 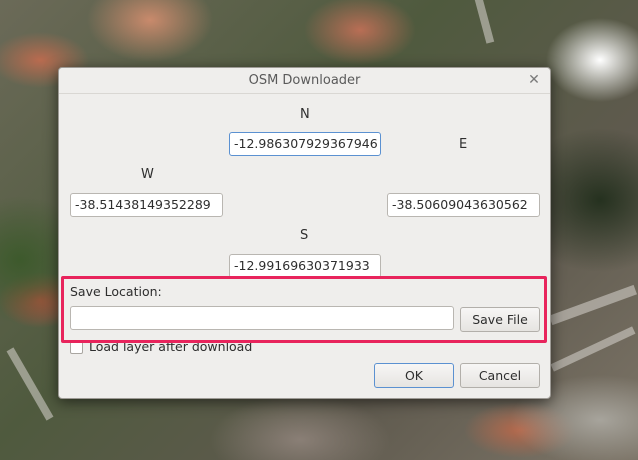 What do you see at coordinates (463, 205) in the screenshot?
I see `east-input: -38.50609043630562` at bounding box center [463, 205].